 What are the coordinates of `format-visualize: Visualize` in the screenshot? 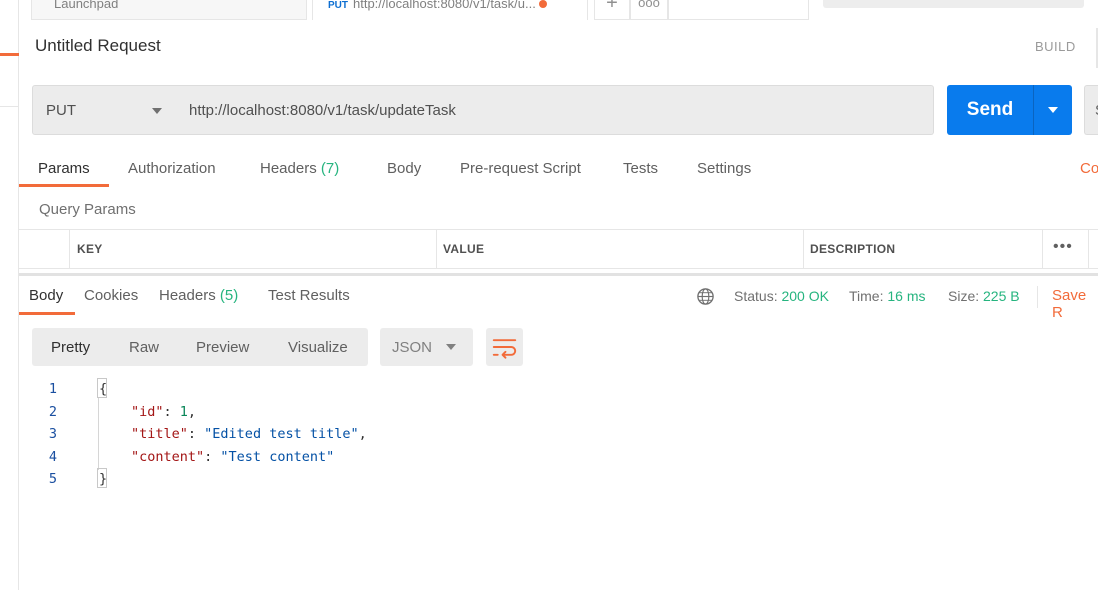 It's located at (318, 347).